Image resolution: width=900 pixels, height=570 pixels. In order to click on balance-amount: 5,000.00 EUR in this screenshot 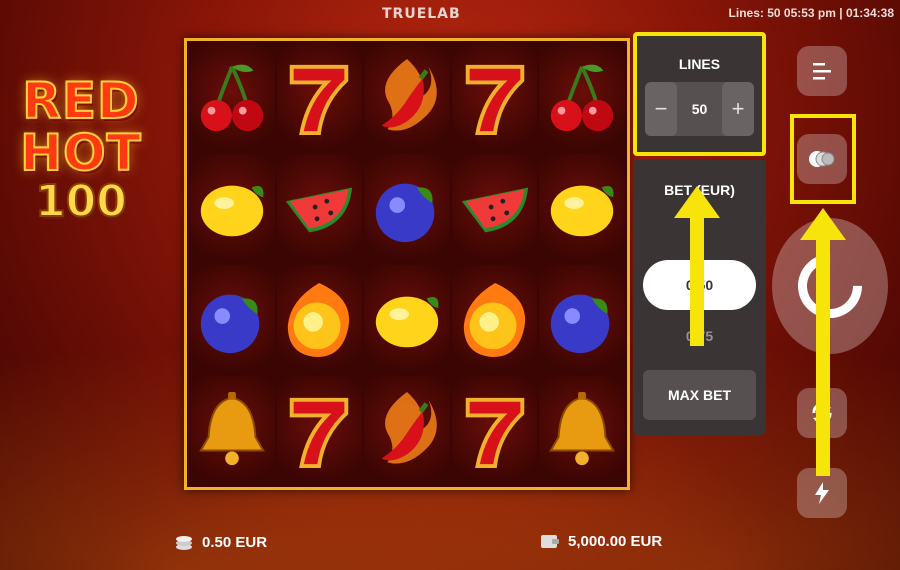, I will do `click(615, 541)`.